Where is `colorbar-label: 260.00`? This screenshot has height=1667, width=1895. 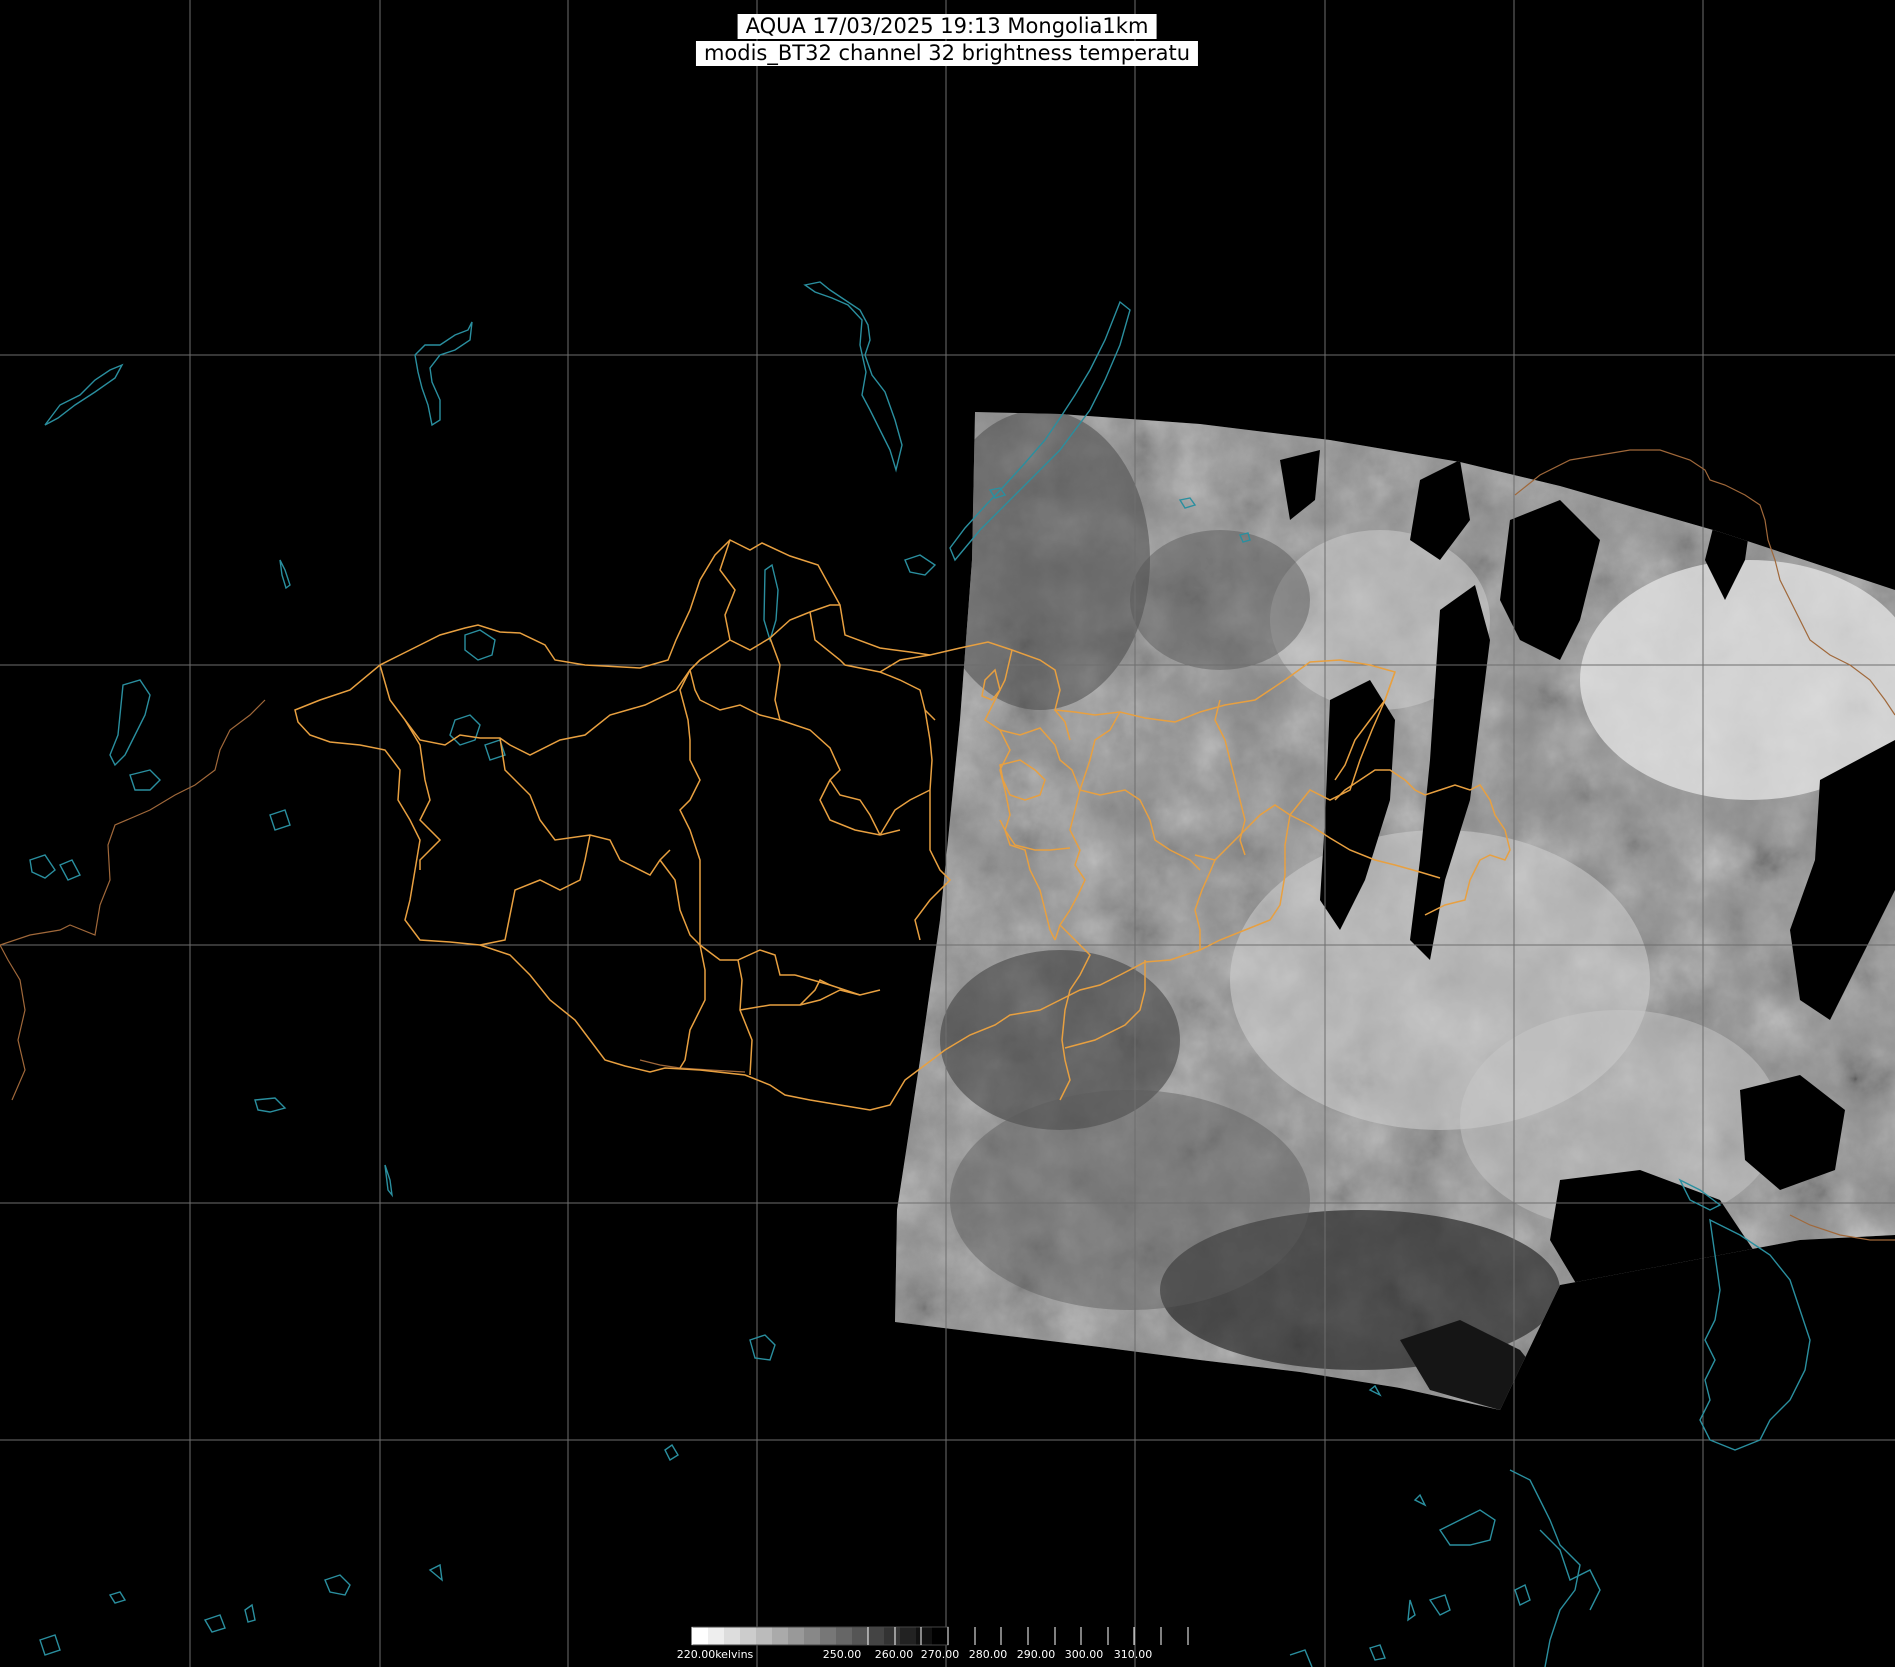
colorbar-label: 260.00 is located at coordinates (894, 1654).